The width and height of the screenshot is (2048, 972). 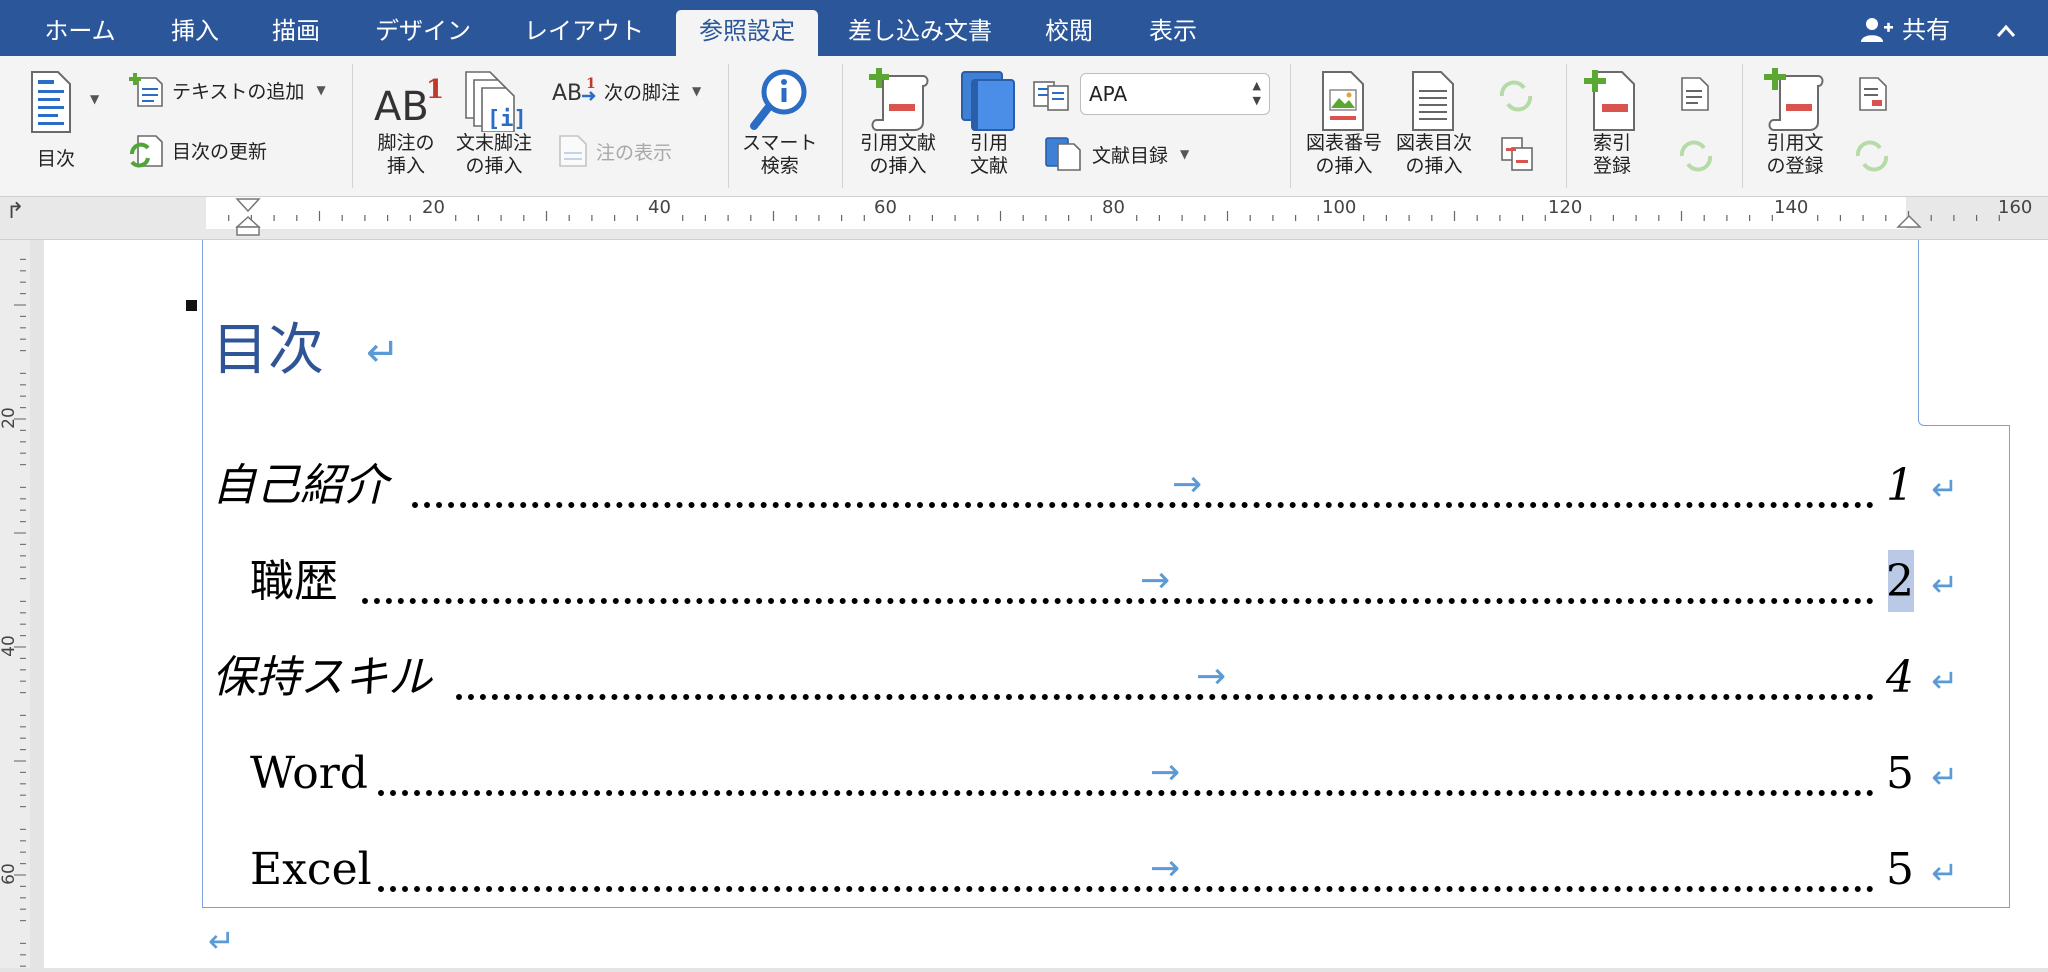 I want to click on show-notes-button: 注の表示, so click(x=615, y=151).